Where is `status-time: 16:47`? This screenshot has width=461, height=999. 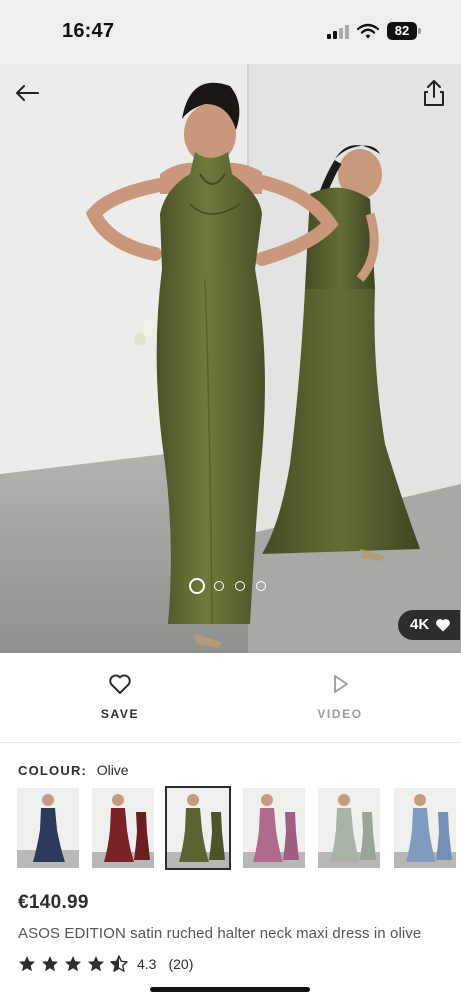
status-time: 16:47 is located at coordinates (88, 31).